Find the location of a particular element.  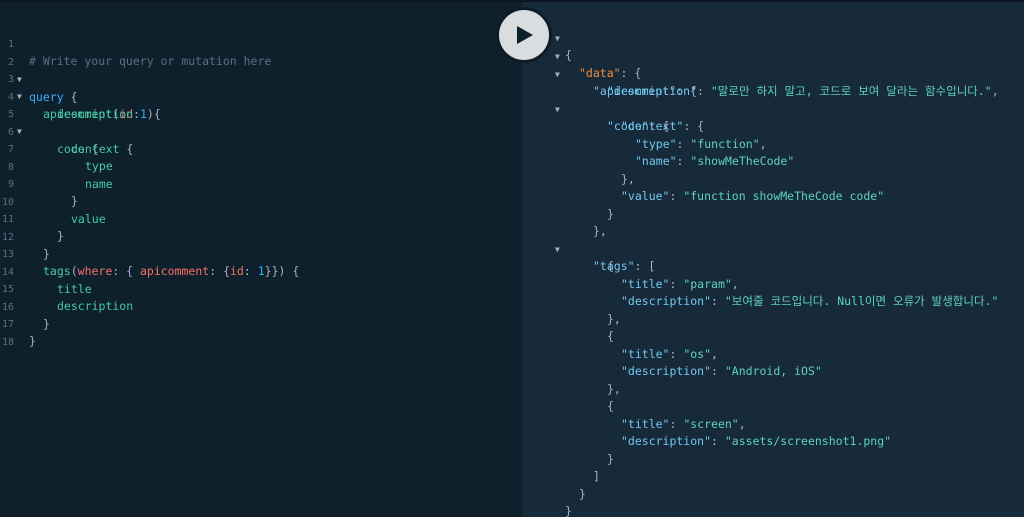

editor-line: 3 ▼ apicomment(id:1){ is located at coordinates (80, 87).